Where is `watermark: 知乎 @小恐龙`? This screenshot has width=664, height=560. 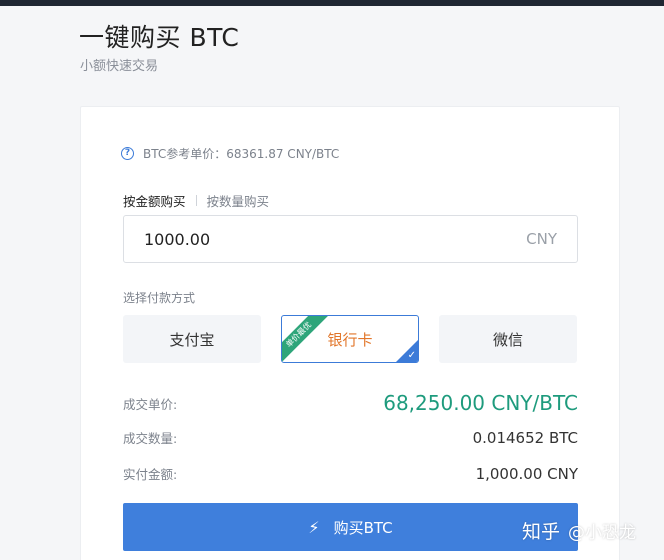 watermark: 知乎 @小恐龙 is located at coordinates (579, 530).